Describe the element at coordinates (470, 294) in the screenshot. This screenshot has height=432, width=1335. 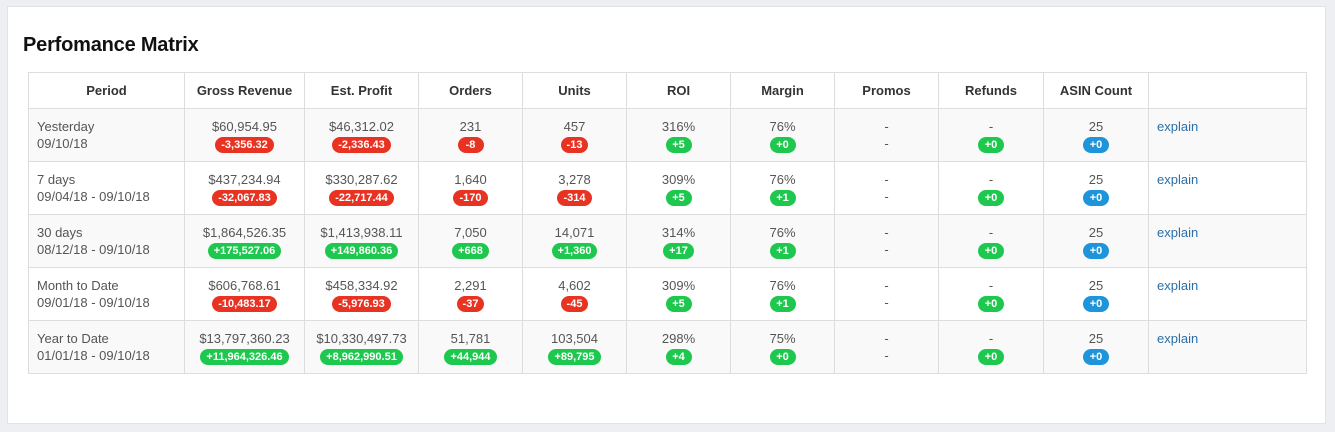
I see `orders-cell: 2,291 -37` at that location.